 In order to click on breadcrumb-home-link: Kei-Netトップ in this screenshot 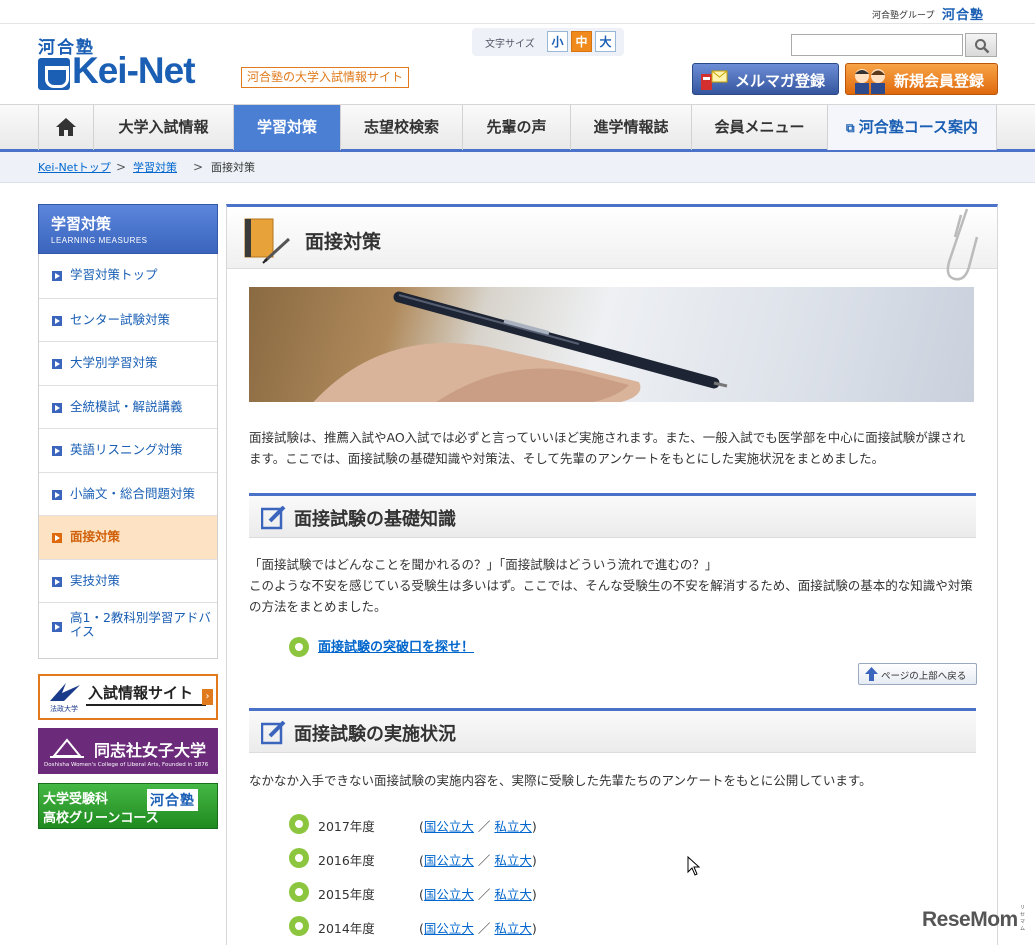, I will do `click(74, 167)`.